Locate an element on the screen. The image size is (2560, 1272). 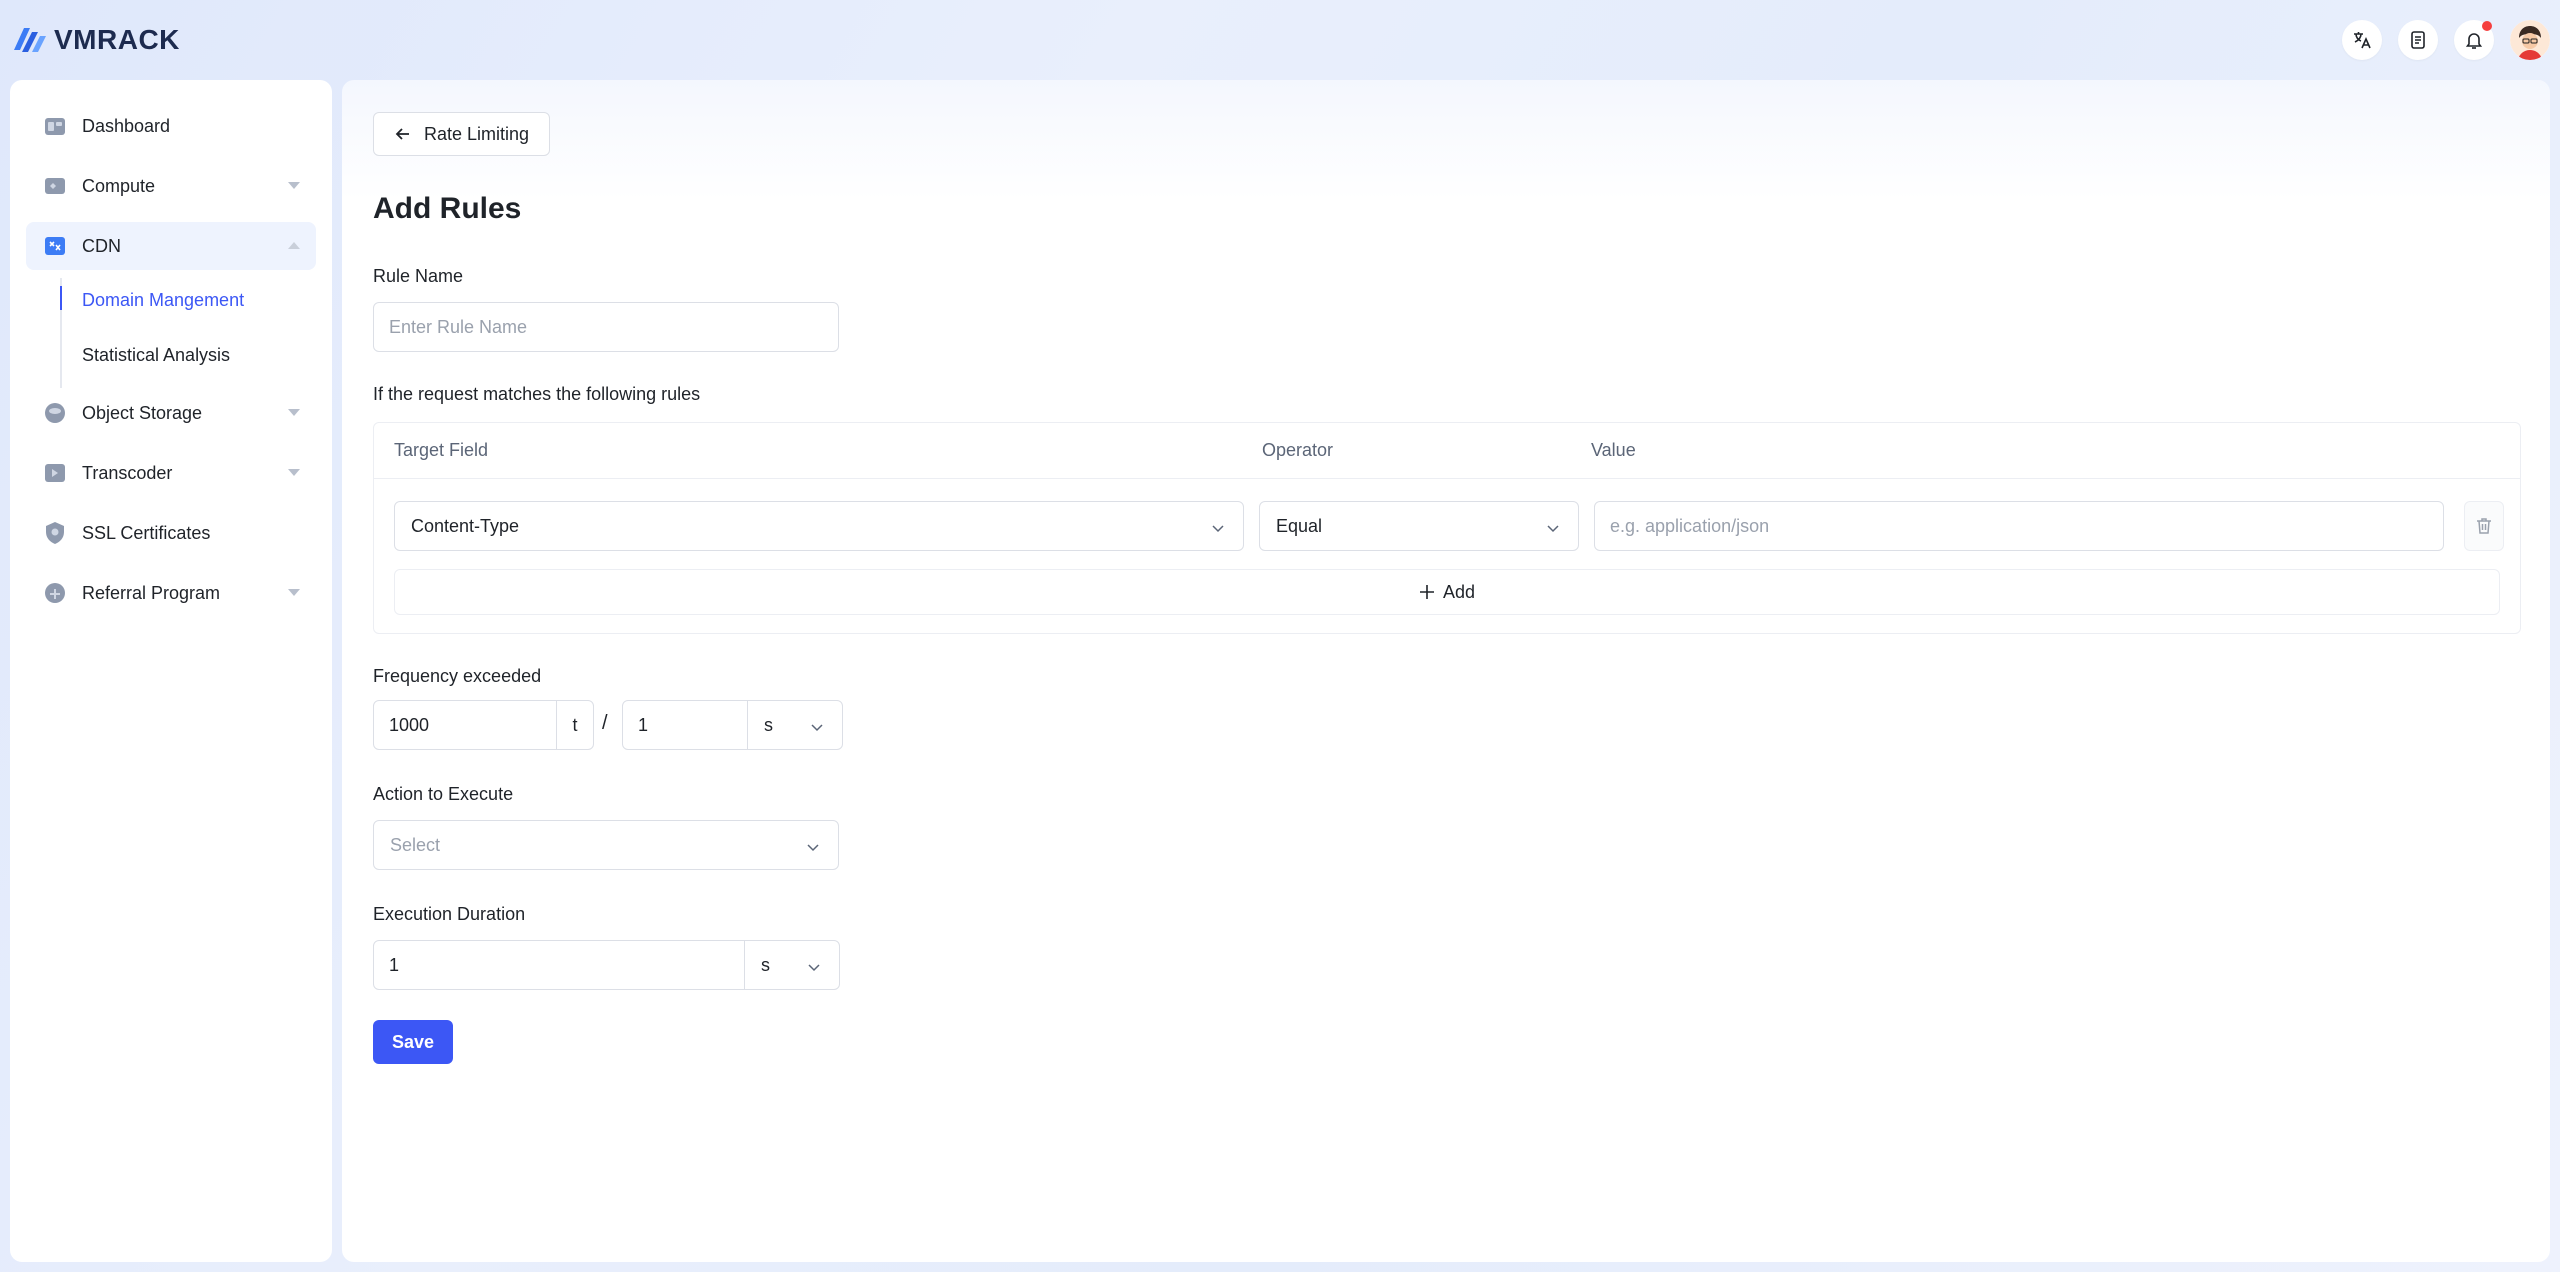
sidebar-subitem-statistical-analysis: Statistical Analysis is located at coordinates (171, 355).